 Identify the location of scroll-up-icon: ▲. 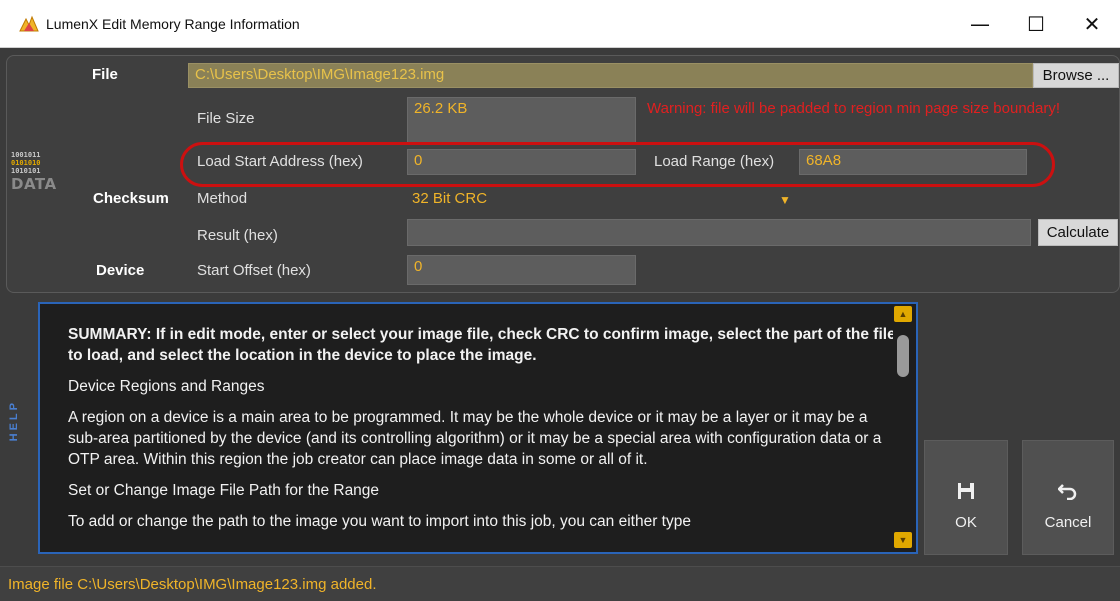
(903, 314).